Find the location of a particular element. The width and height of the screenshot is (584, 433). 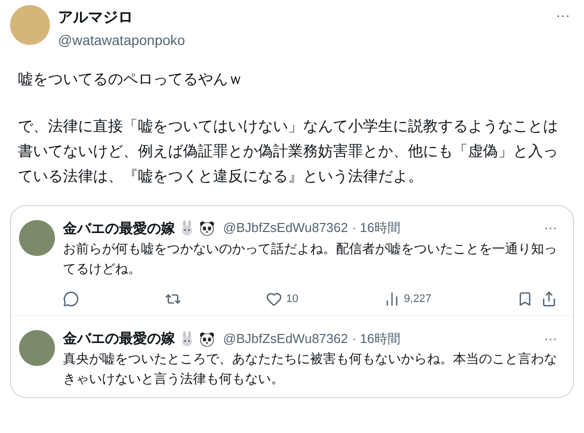

post-text: 嘘をついてるのペロってるやんｗ is located at coordinates (131, 80).